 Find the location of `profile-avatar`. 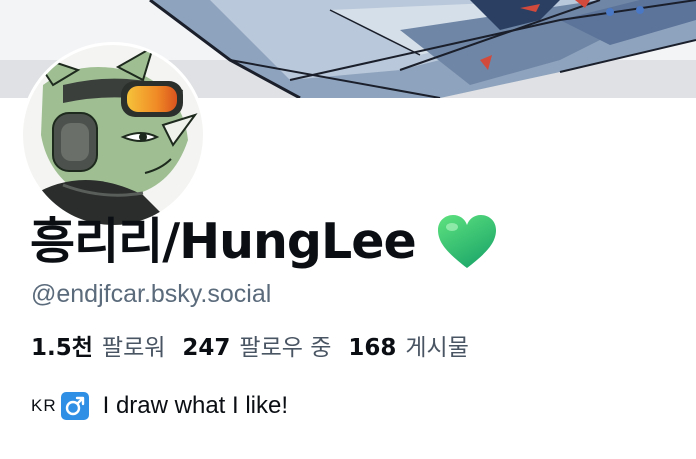

profile-avatar is located at coordinates (113, 135).